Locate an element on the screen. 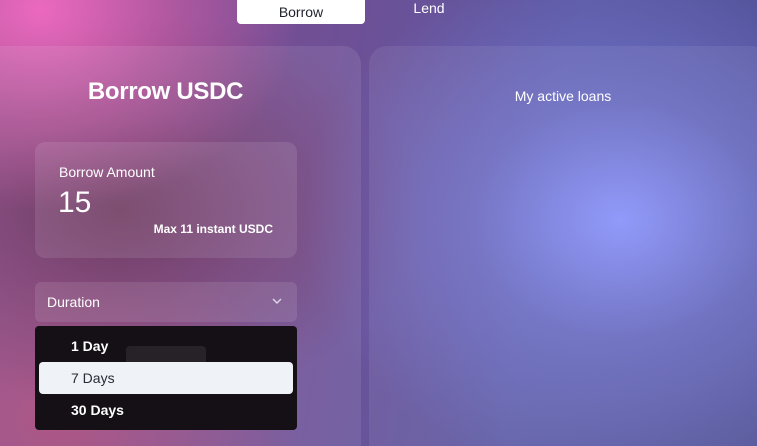 The height and width of the screenshot is (446, 757). duration-dropdown-menu: 1 Day 7 Days 30 Days is located at coordinates (166, 378).